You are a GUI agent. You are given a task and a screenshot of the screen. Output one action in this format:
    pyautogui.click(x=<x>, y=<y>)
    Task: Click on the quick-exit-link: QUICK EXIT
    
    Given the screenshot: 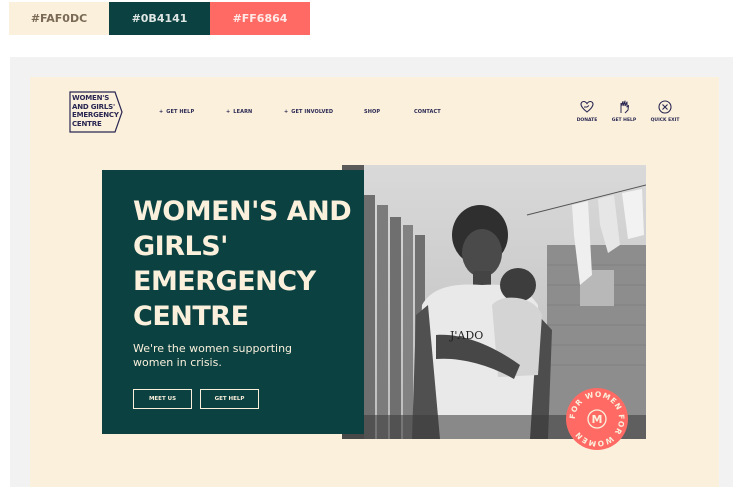 What is the action you would take?
    pyautogui.click(x=665, y=111)
    